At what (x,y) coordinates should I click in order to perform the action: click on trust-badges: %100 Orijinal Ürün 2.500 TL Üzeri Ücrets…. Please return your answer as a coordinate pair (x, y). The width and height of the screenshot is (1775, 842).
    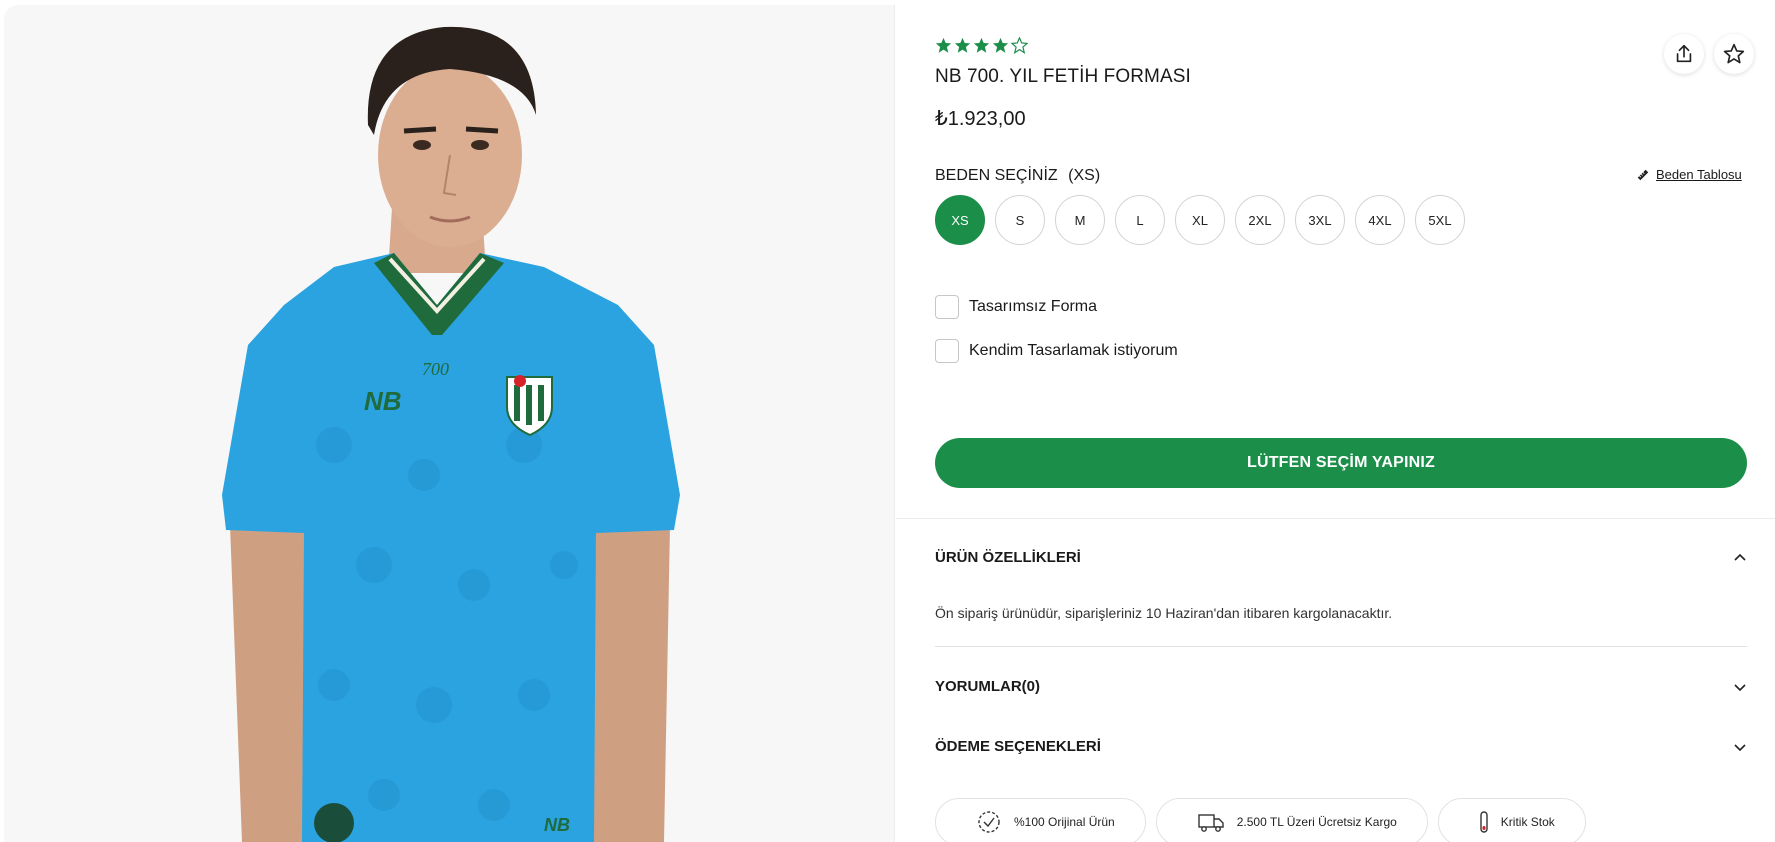
    Looking at the image, I should click on (1260, 820).